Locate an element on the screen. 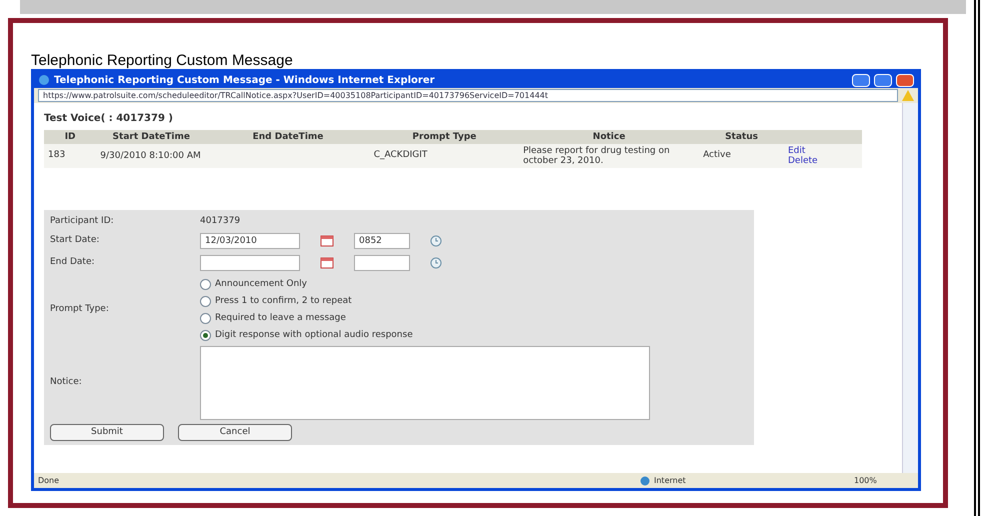  table-cell: C_ACKDIGIT is located at coordinates (445, 156).